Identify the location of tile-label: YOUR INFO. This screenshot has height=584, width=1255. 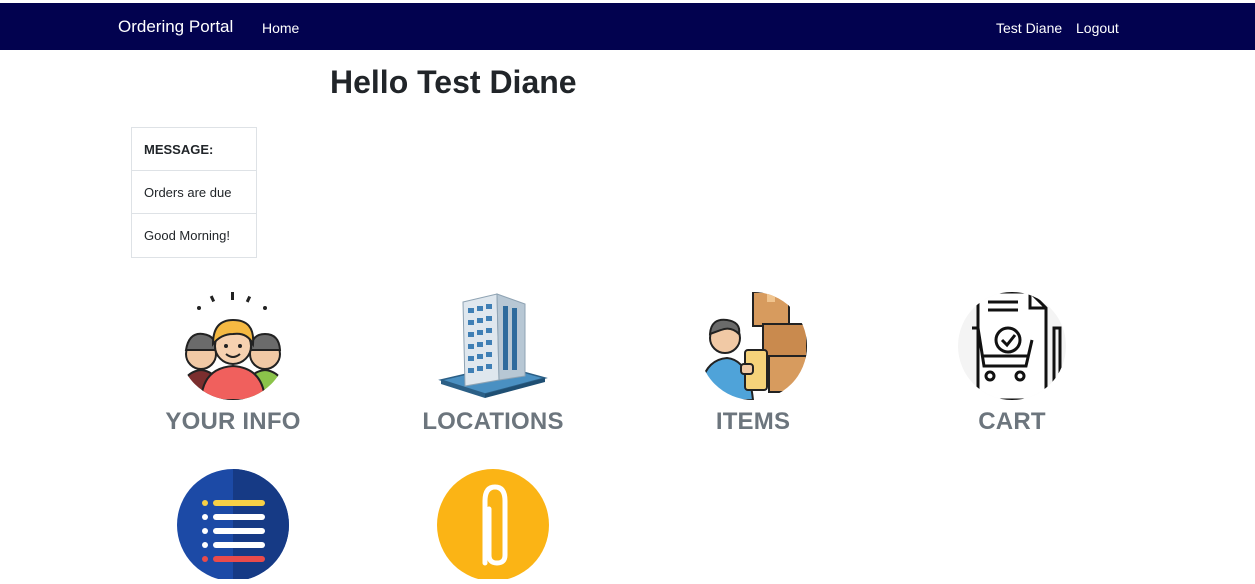
(233, 422).